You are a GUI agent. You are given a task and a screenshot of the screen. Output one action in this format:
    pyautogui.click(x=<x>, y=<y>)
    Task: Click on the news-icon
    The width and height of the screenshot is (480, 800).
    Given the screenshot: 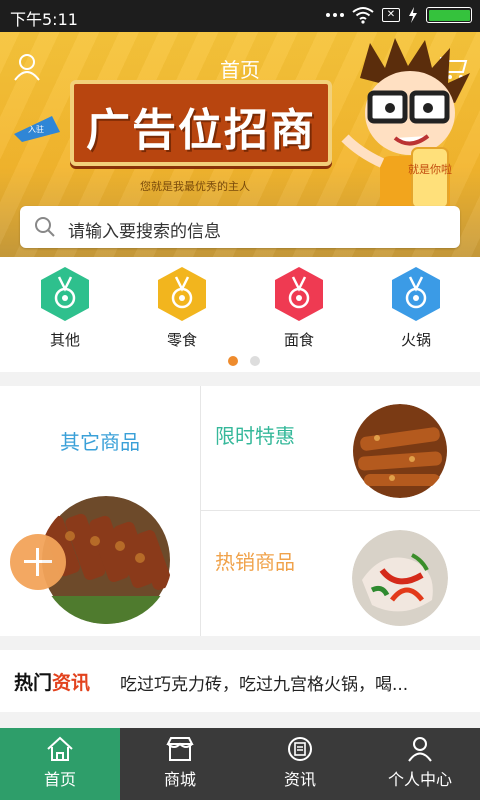 What is the action you would take?
    pyautogui.click(x=300, y=749)
    